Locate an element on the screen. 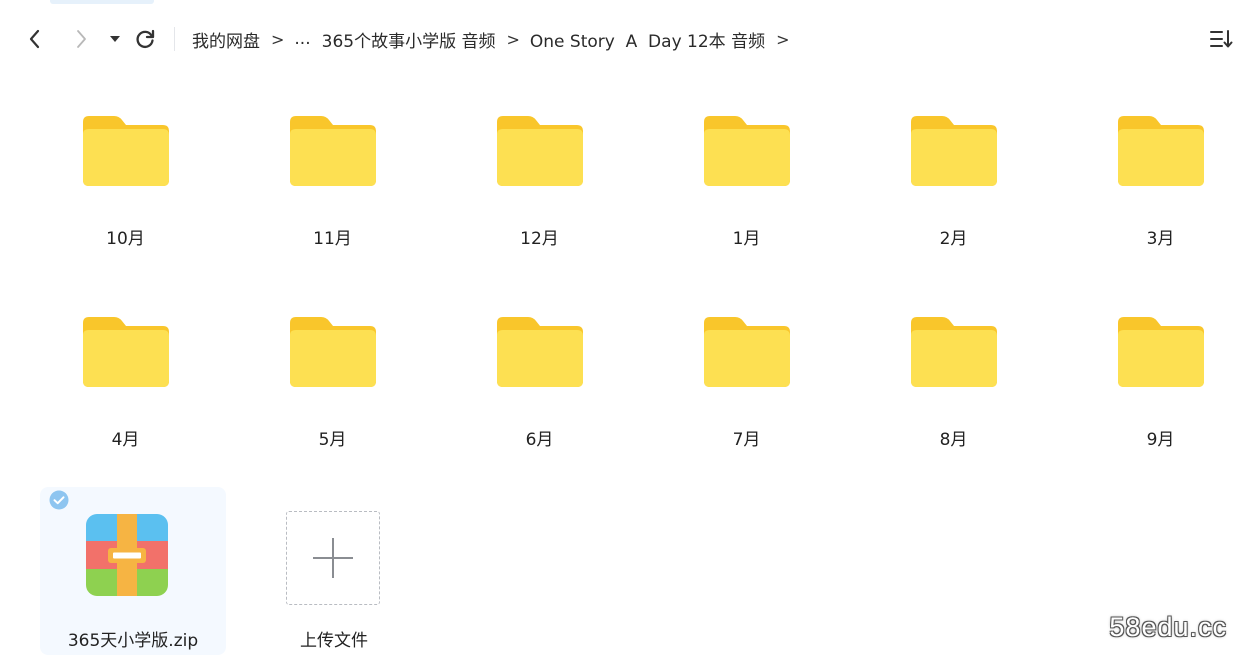  folder-name: 1月 is located at coordinates (746, 239).